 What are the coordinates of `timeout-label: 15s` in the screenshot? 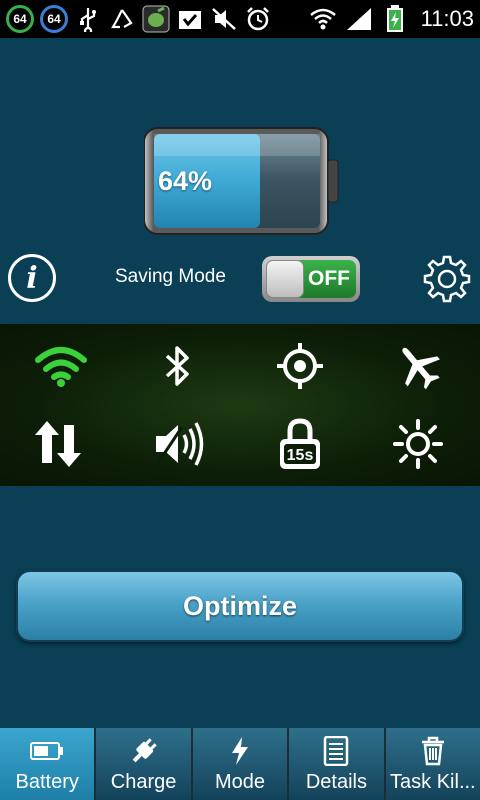 It's located at (300, 455).